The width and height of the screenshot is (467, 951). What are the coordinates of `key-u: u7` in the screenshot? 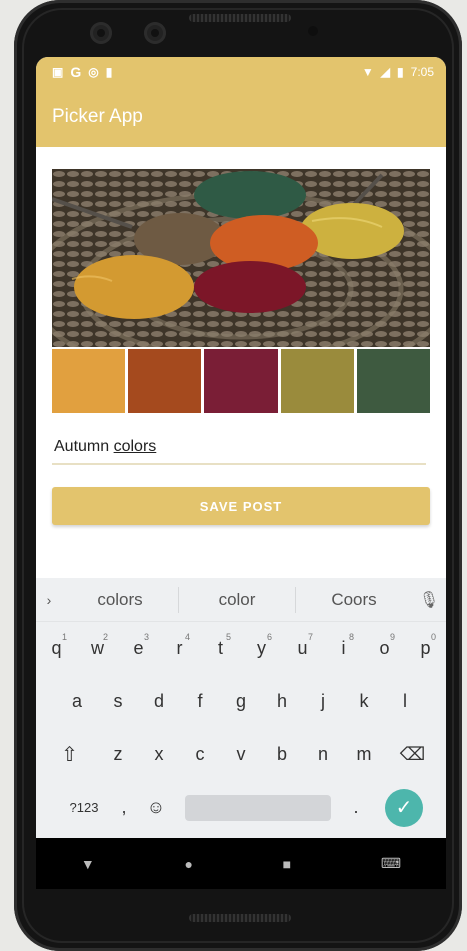 It's located at (302, 645).